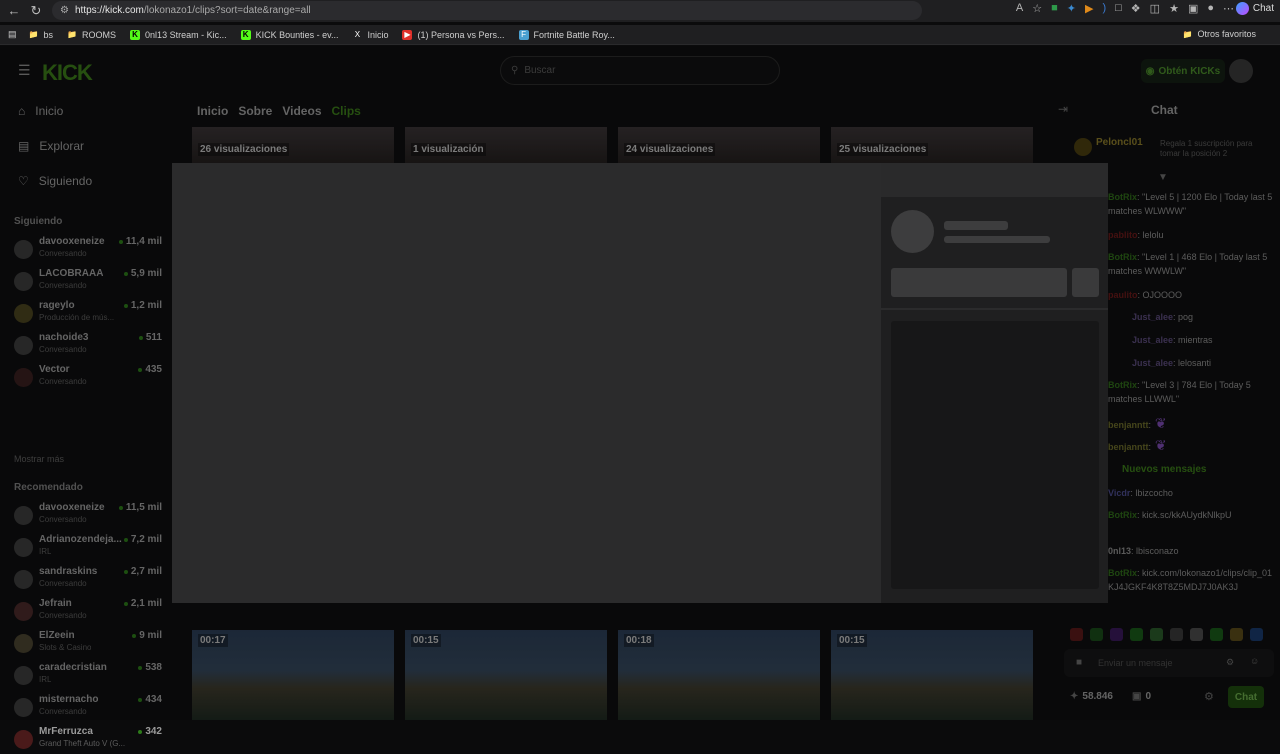  I want to click on viewer-count: 342, so click(150, 731).